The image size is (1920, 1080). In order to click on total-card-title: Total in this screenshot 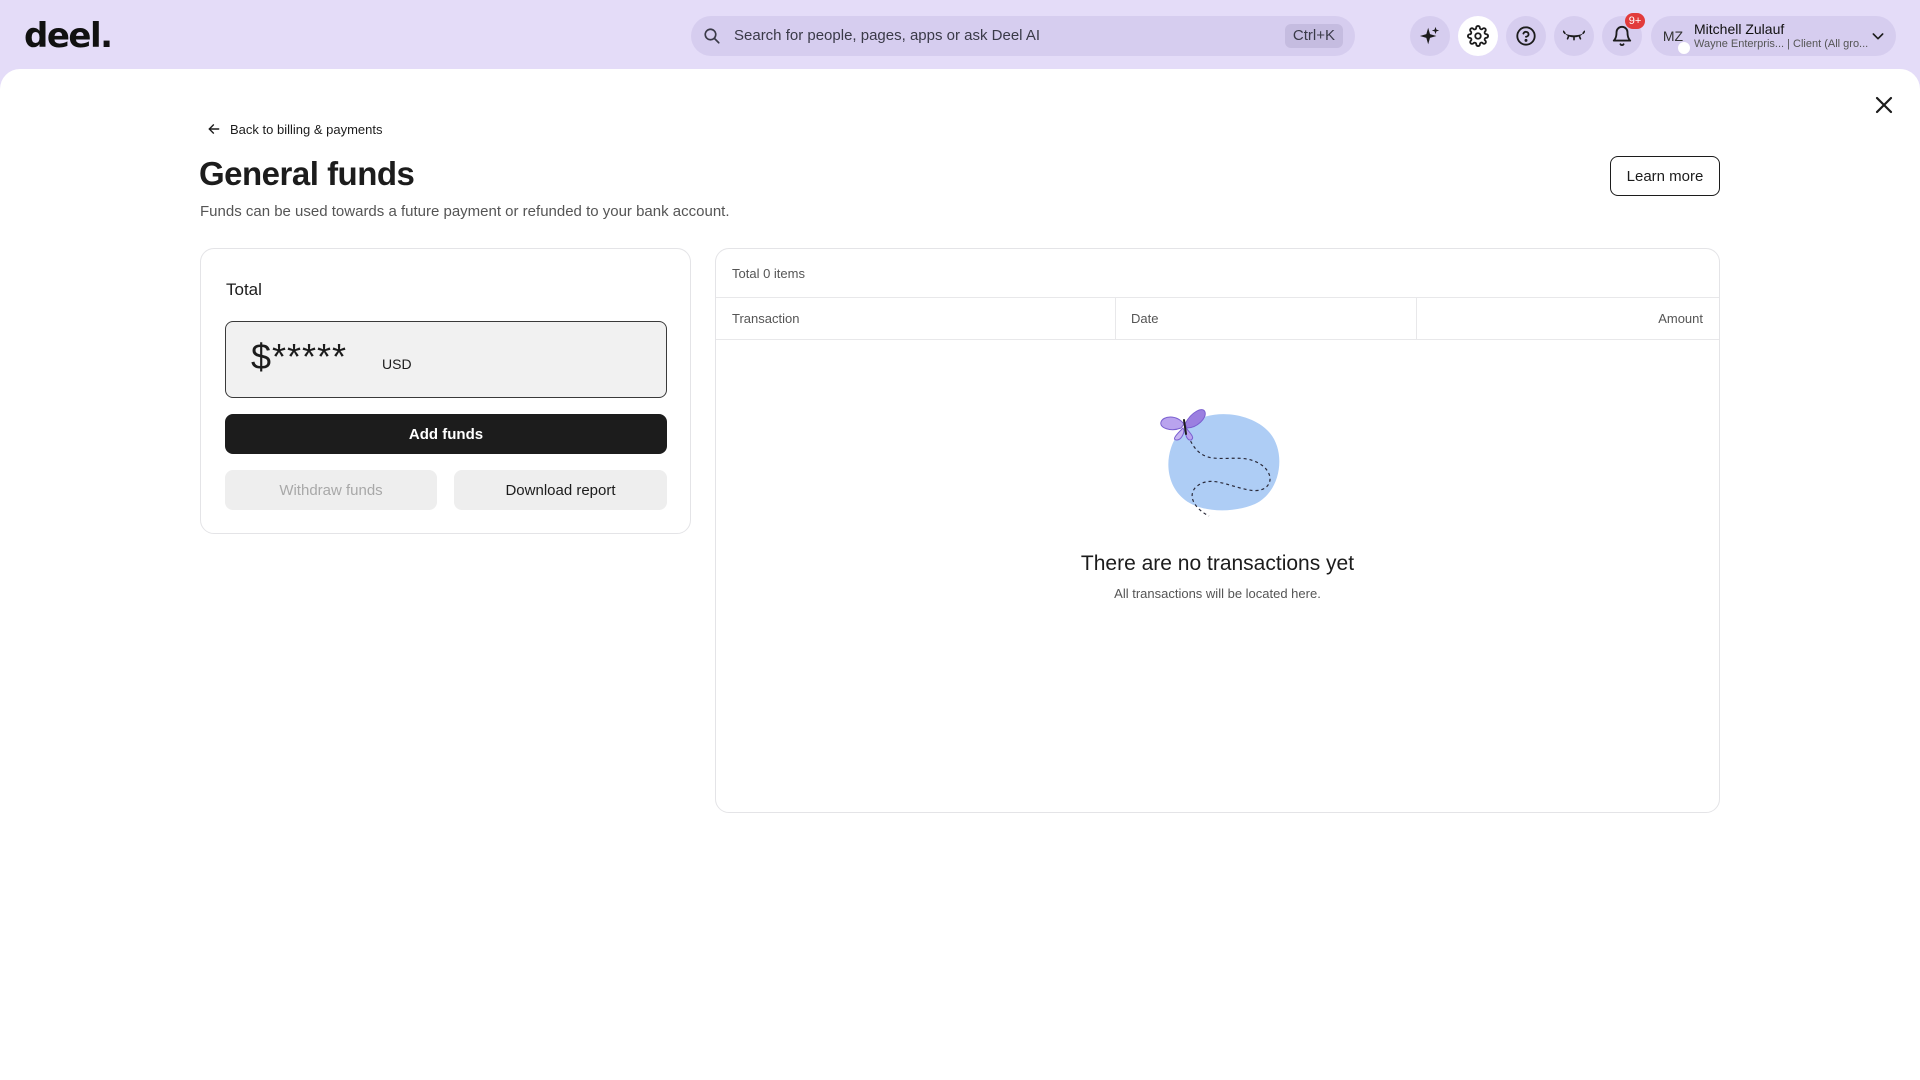, I will do `click(244, 289)`.